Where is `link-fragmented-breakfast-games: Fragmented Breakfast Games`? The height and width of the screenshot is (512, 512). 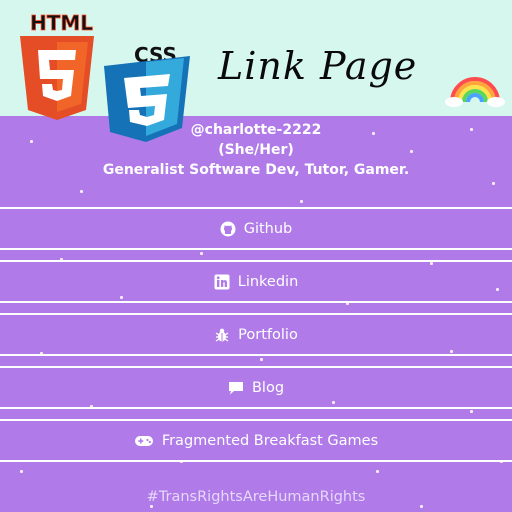
link-fragmented-breakfast-games: Fragmented Breakfast Games is located at coordinates (256, 440).